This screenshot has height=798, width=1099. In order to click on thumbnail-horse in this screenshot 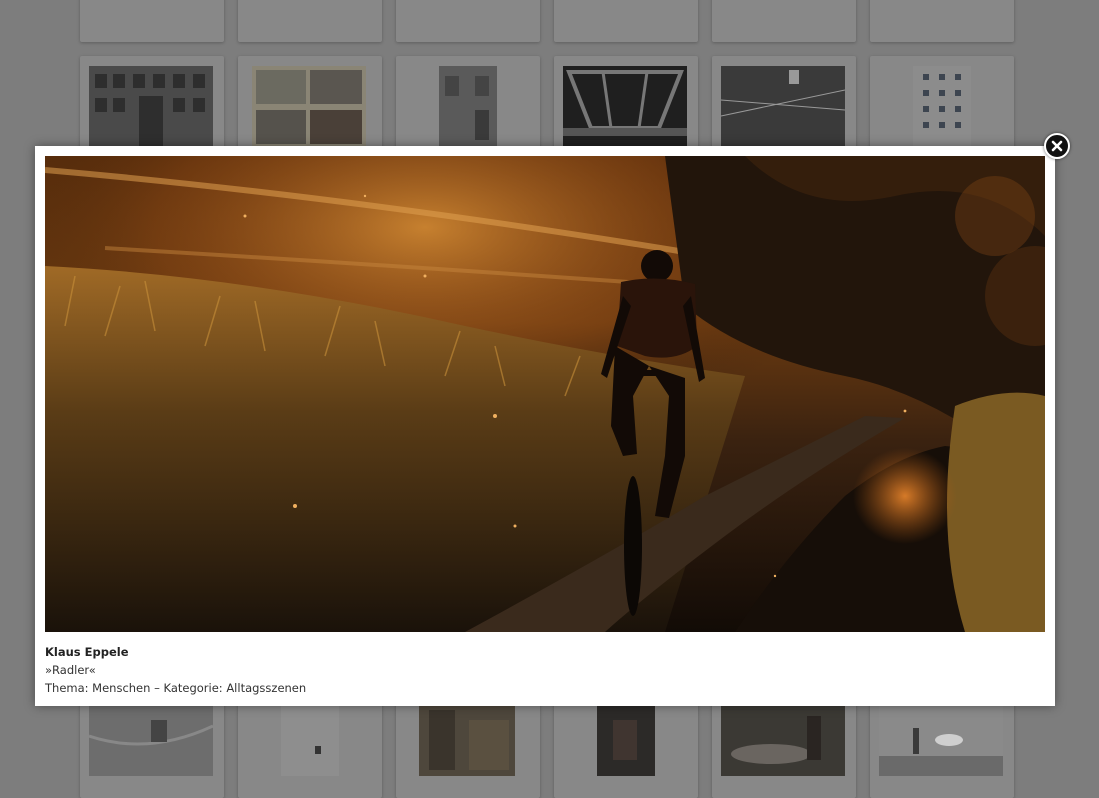, I will do `click(941, 741)`.